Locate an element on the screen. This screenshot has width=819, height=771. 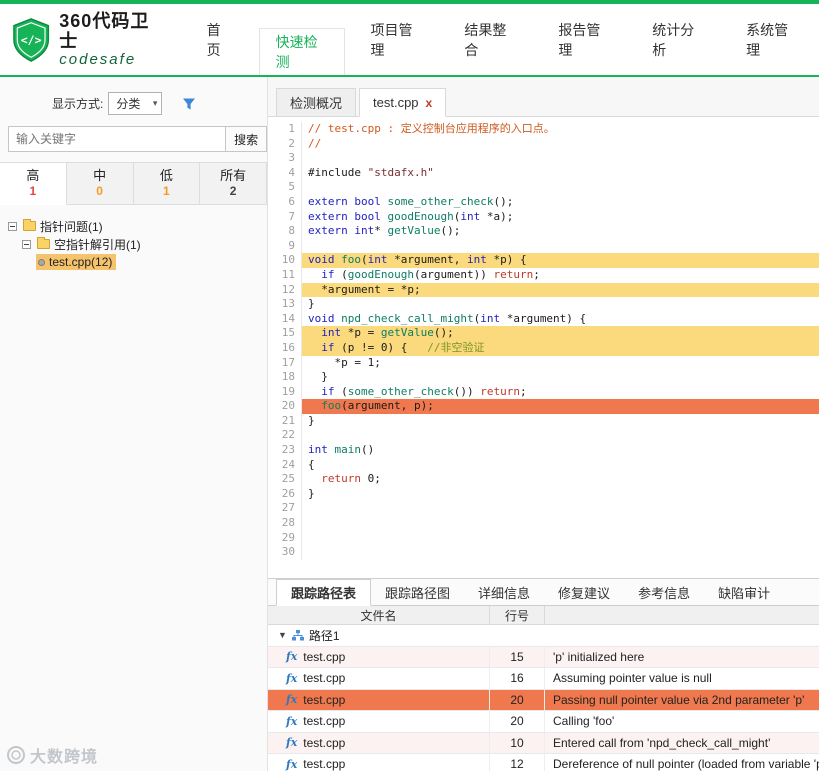
line-number: 19 is located at coordinates (285, 392).